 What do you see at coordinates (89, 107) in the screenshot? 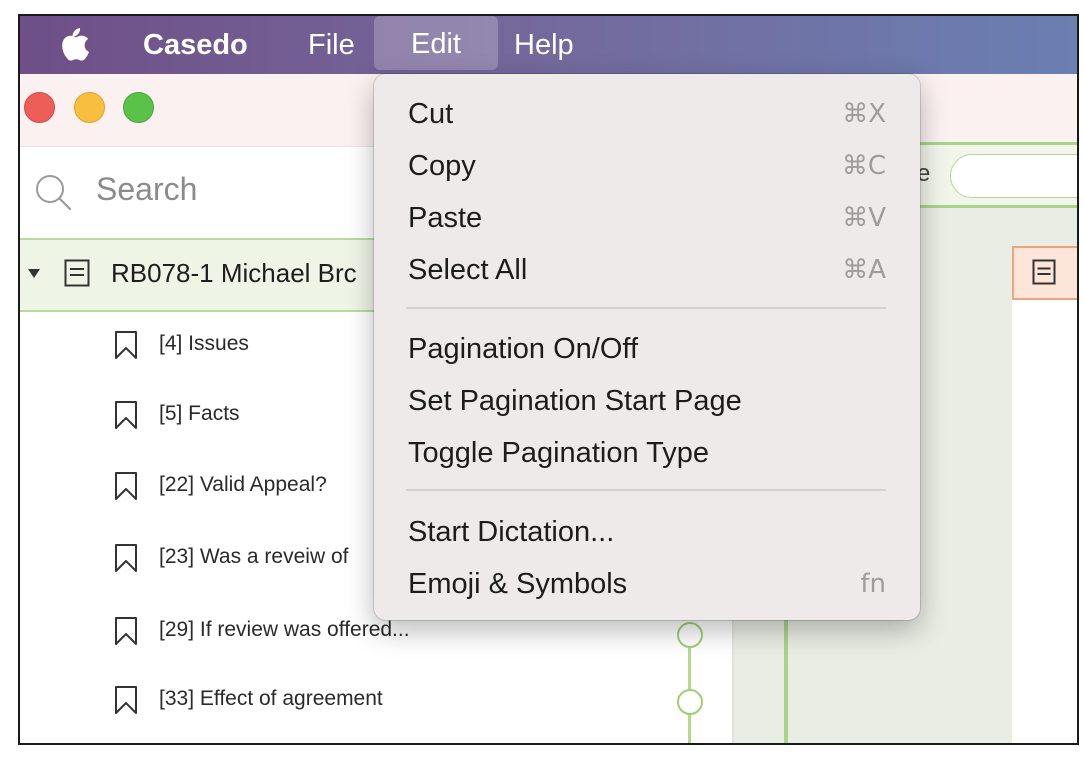
I see `minimize-window-button` at bounding box center [89, 107].